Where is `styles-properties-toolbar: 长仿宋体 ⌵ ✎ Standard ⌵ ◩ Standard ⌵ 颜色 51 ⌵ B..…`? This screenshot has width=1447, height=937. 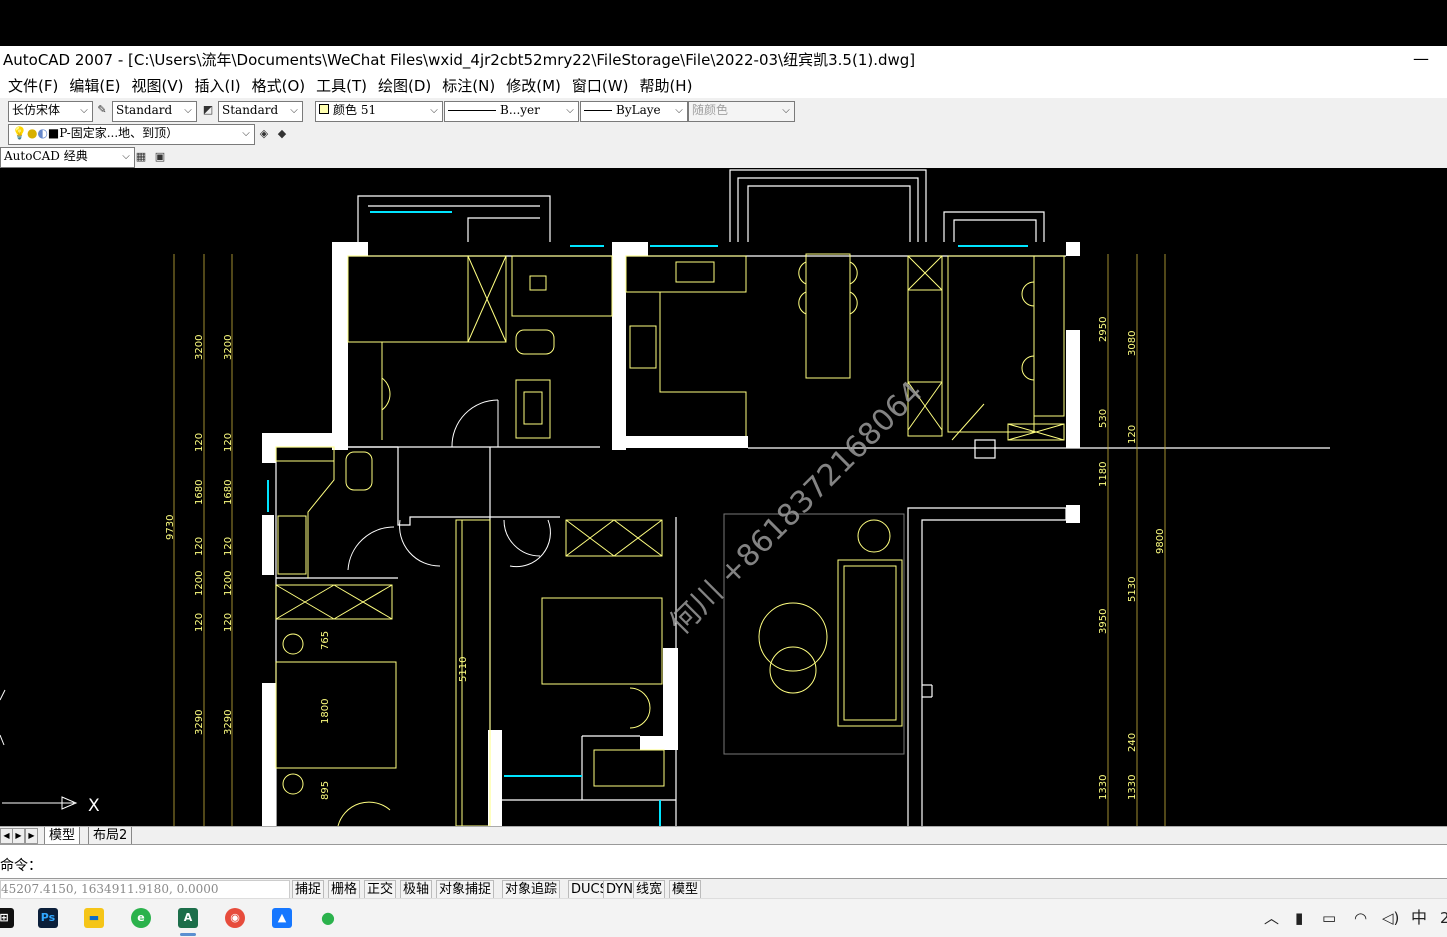
styles-properties-toolbar: 长仿宋体 ⌵ ✎ Standard ⌵ ◩ Standard ⌵ 颜色 51 ⌵ B..… is located at coordinates (723, 110).